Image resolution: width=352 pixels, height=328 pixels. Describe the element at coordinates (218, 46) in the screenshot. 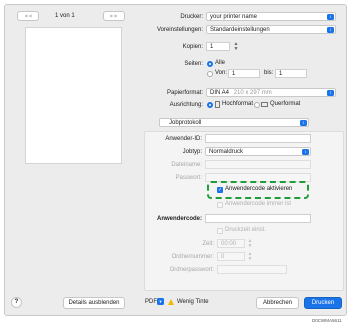

I see `copies-input: 1` at that location.